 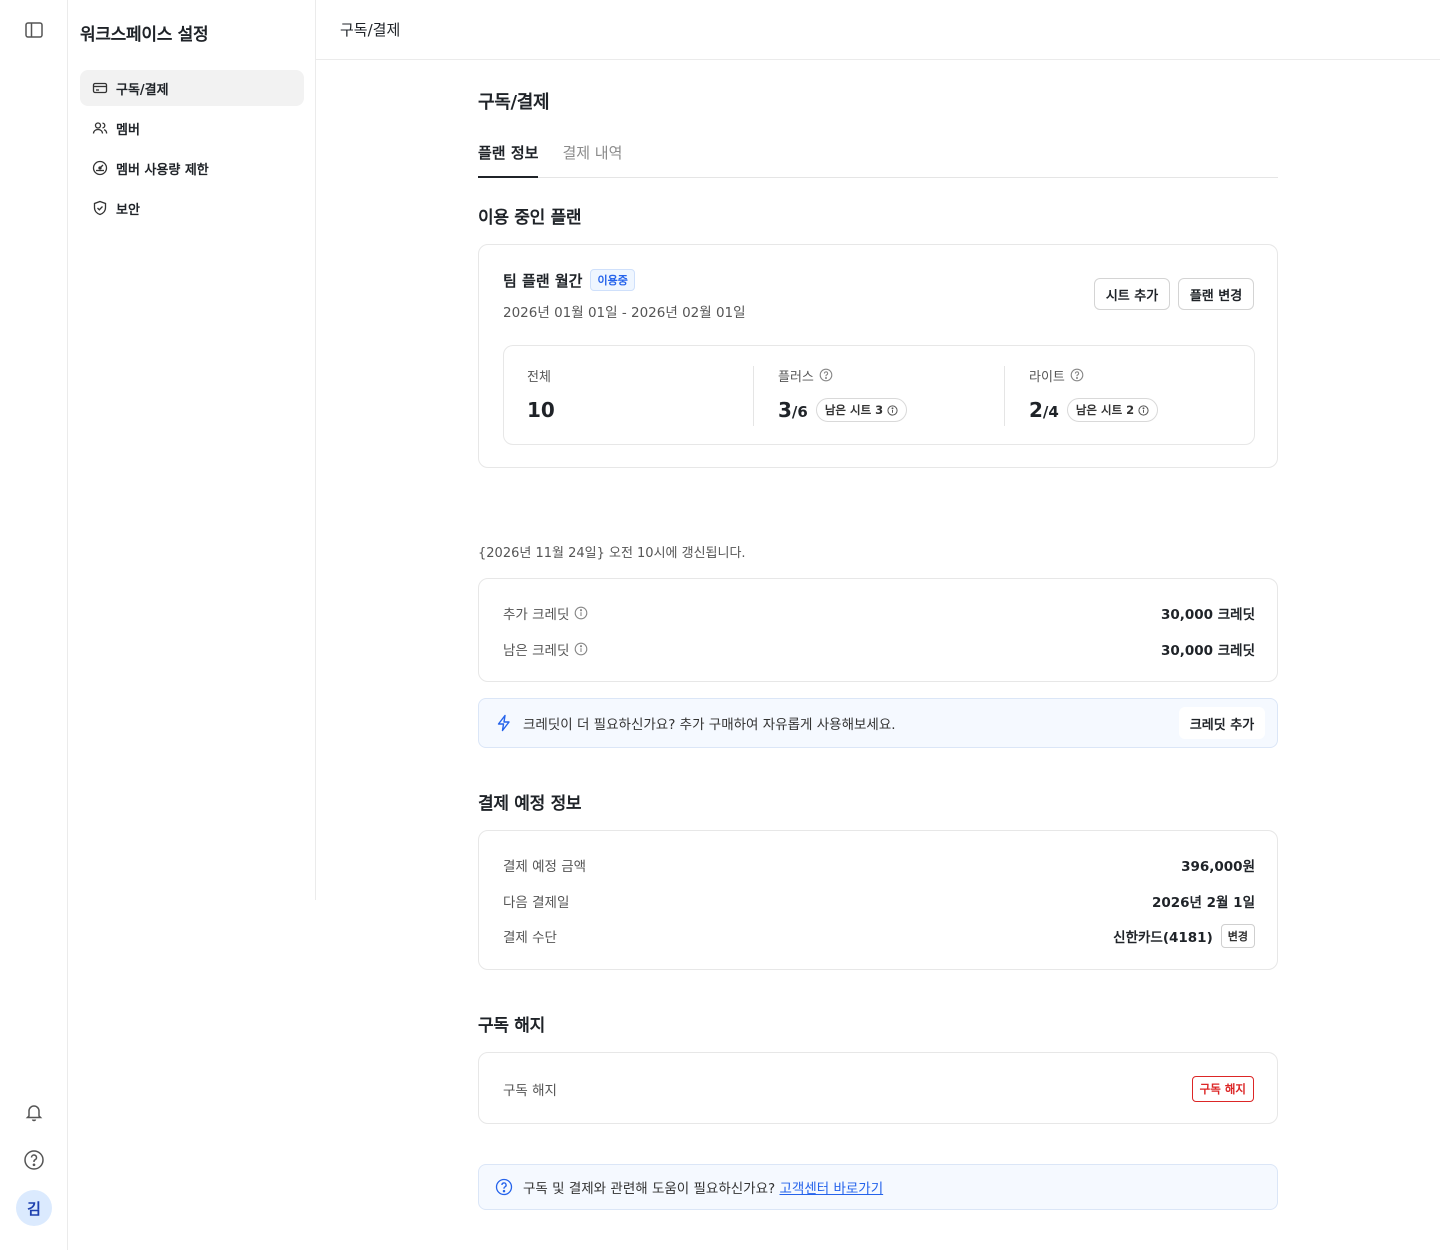 I want to click on change-payment-button: 변경, so click(x=1237, y=936).